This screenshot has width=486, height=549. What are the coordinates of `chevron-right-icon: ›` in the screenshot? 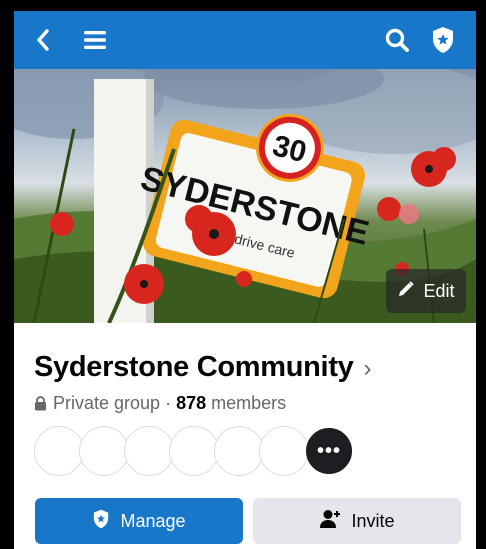 It's located at (367, 368).